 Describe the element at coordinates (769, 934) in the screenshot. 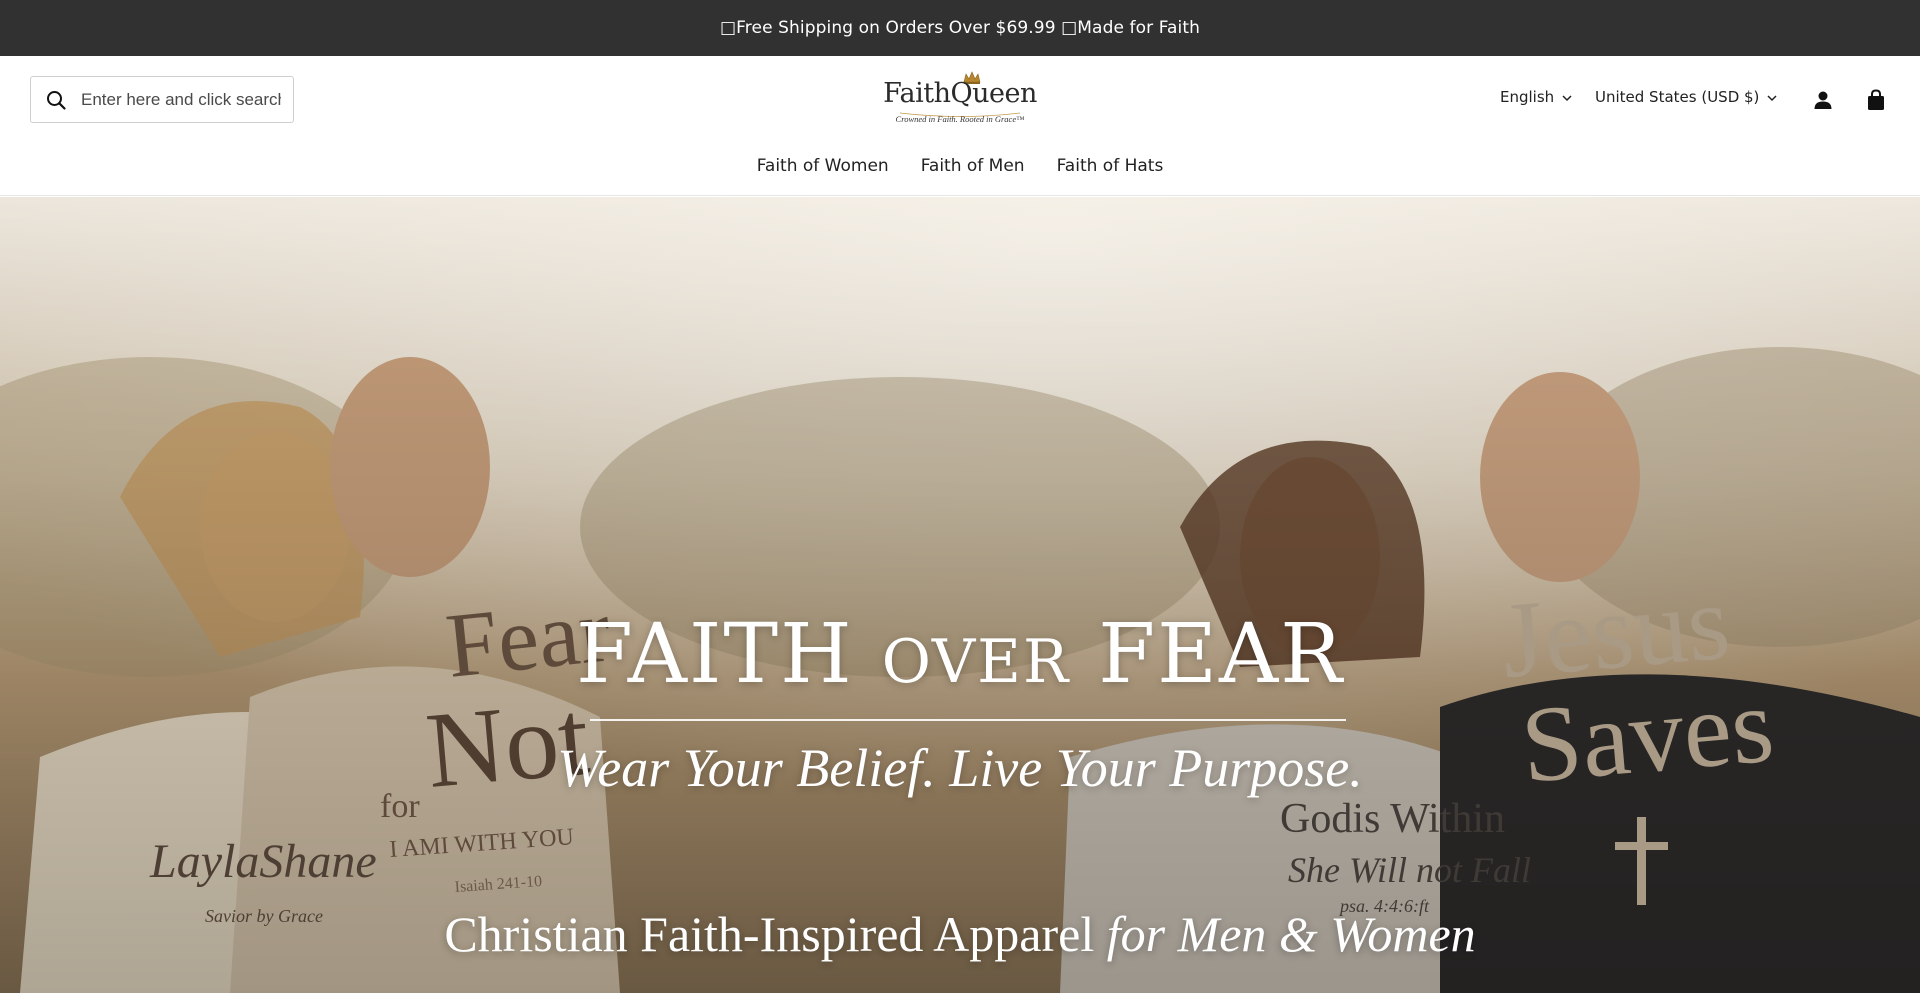

I see `hero-tagline-part: Christian Faith-Inspired Apparel` at that location.